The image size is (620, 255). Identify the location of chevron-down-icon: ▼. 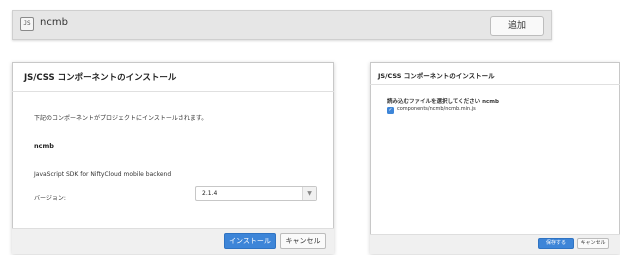
(309, 193).